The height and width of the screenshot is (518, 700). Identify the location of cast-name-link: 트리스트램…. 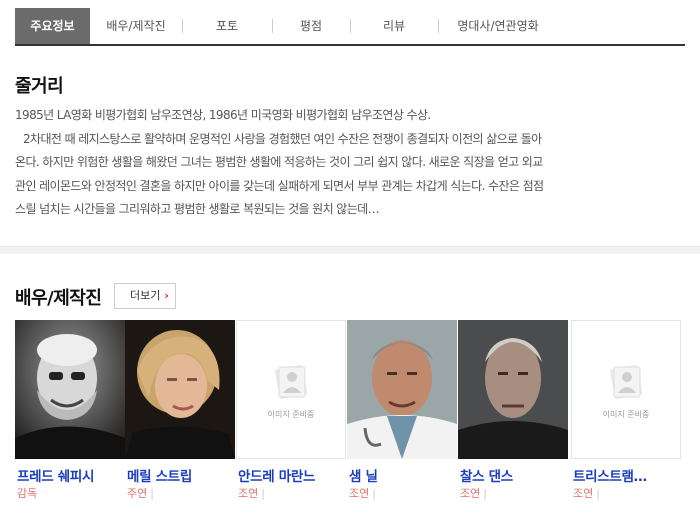
(610, 475).